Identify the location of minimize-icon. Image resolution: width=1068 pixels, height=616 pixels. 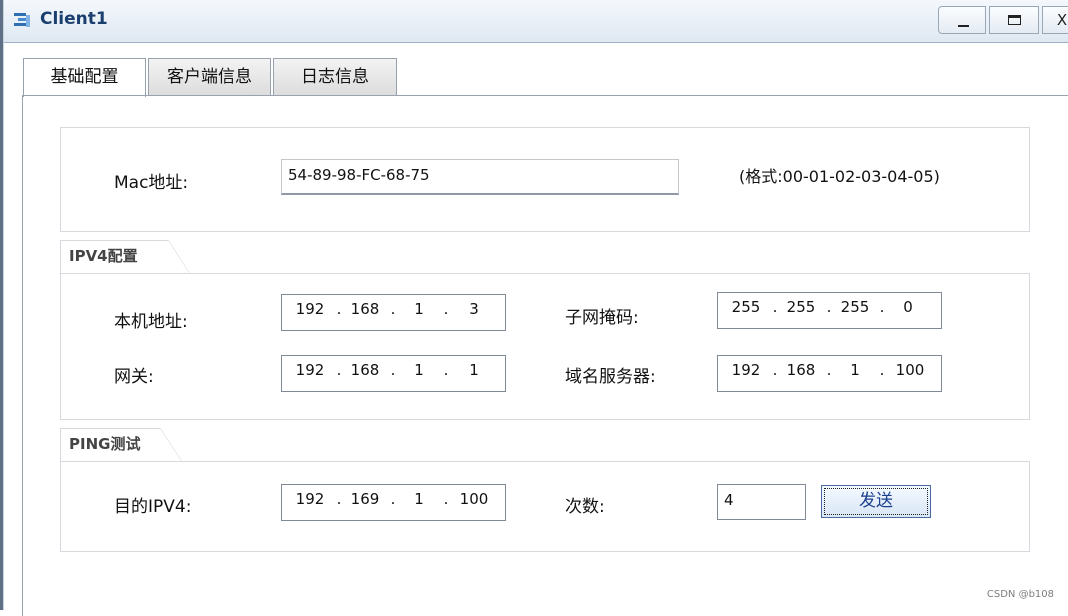
(963, 26).